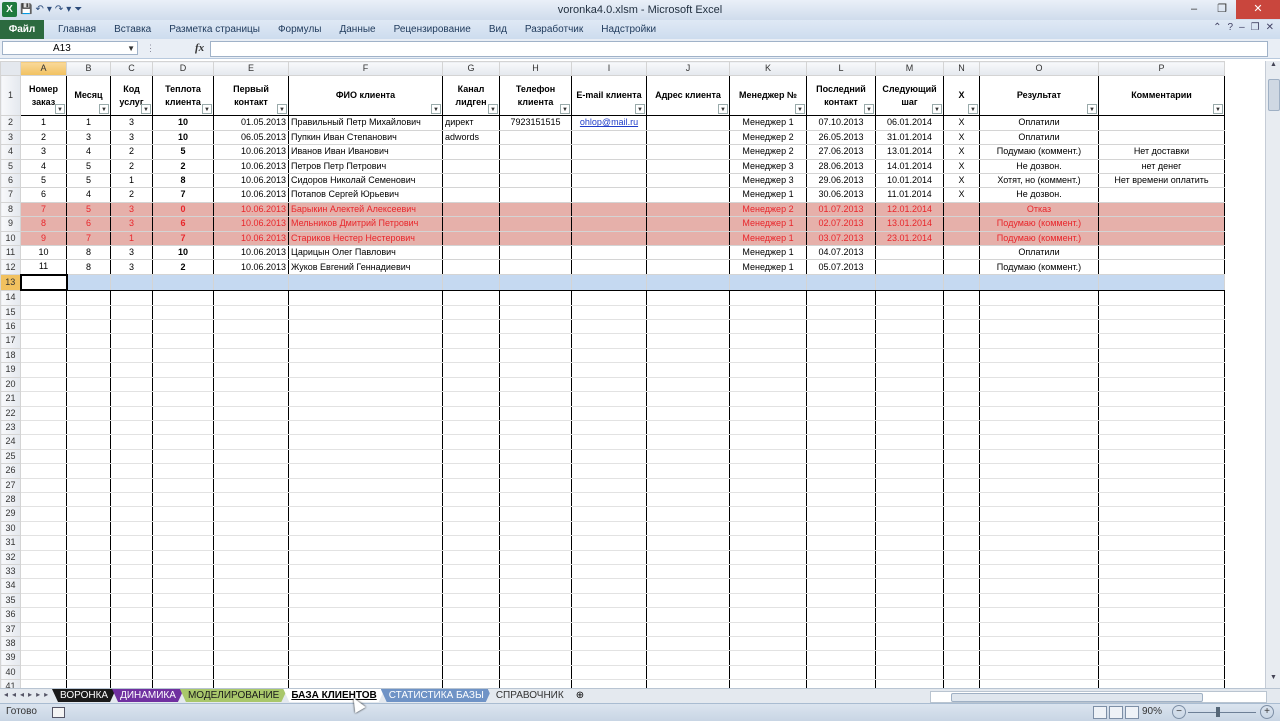 This screenshot has width=1280, height=721. I want to click on row-header: 20, so click(10, 384).